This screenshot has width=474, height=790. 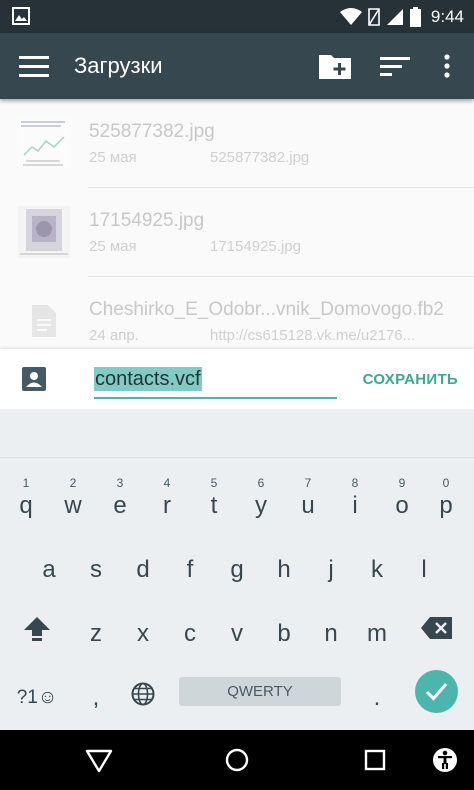 What do you see at coordinates (308, 500) in the screenshot?
I see `key-u: 7u` at bounding box center [308, 500].